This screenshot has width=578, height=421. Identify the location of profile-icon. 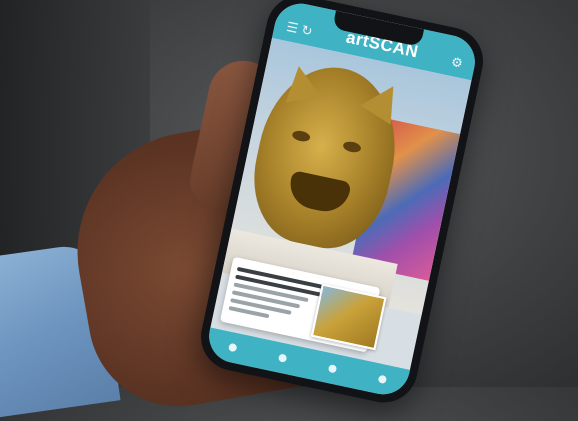
(382, 379).